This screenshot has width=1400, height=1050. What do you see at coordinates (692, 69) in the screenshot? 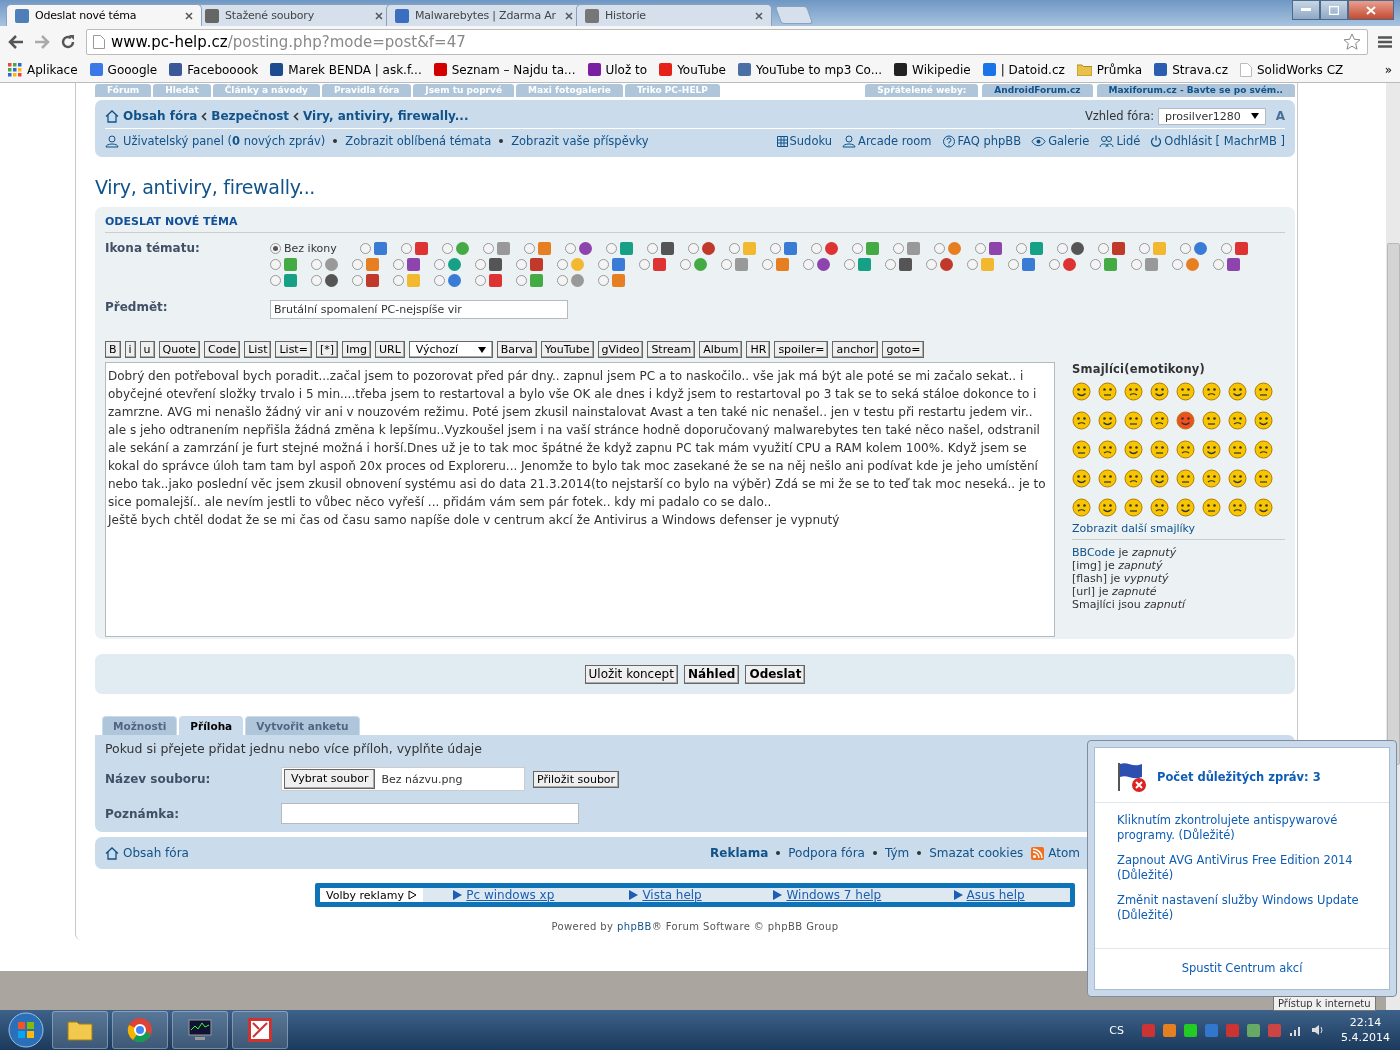
I see `bookmark: YouTube` at bounding box center [692, 69].